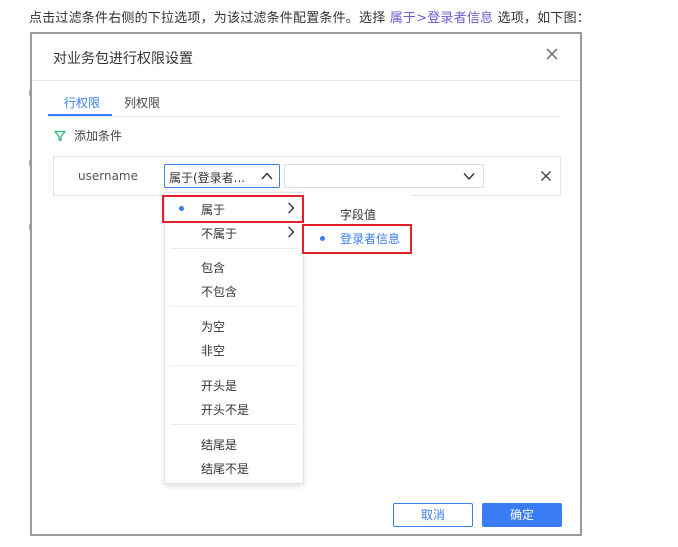  What do you see at coordinates (546, 176) in the screenshot?
I see `delete-condition-icon` at bounding box center [546, 176].